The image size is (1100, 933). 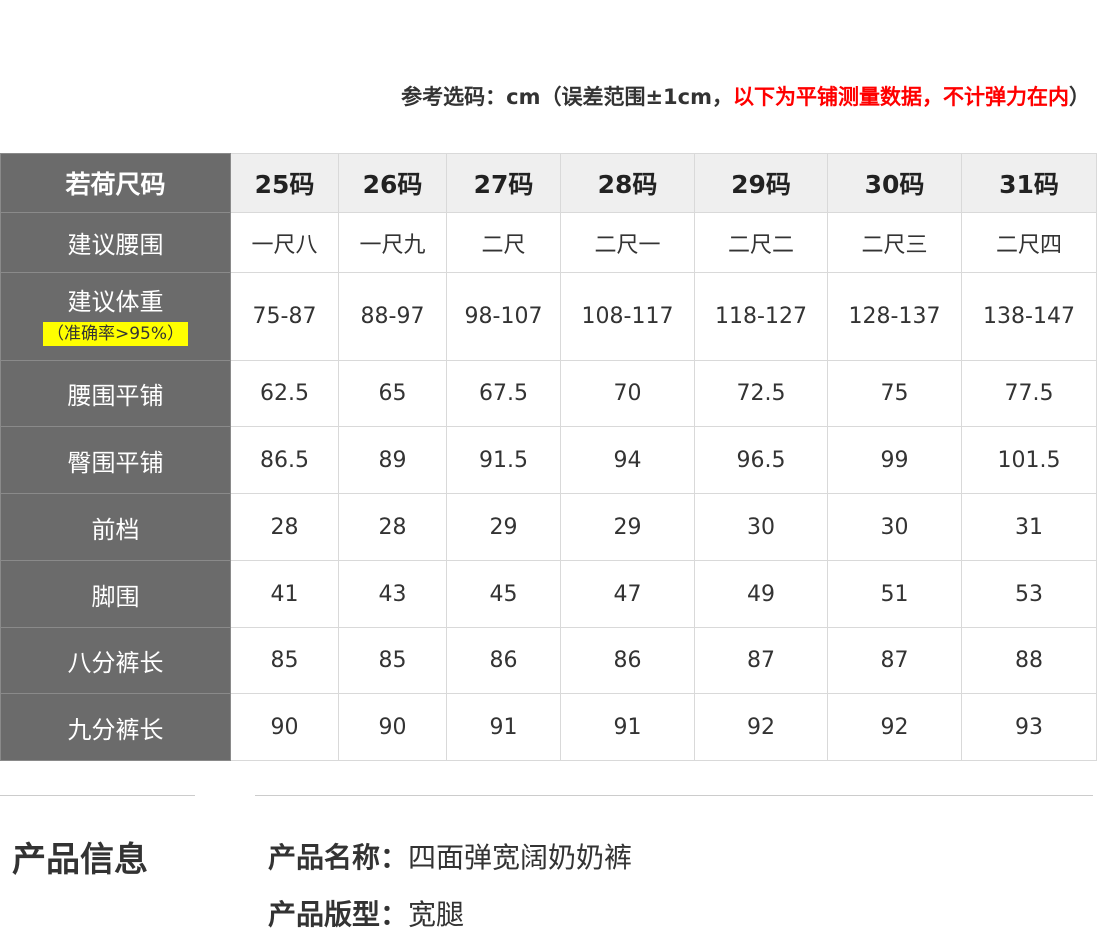 I want to click on table-cell: 128-137, so click(x=894, y=316).